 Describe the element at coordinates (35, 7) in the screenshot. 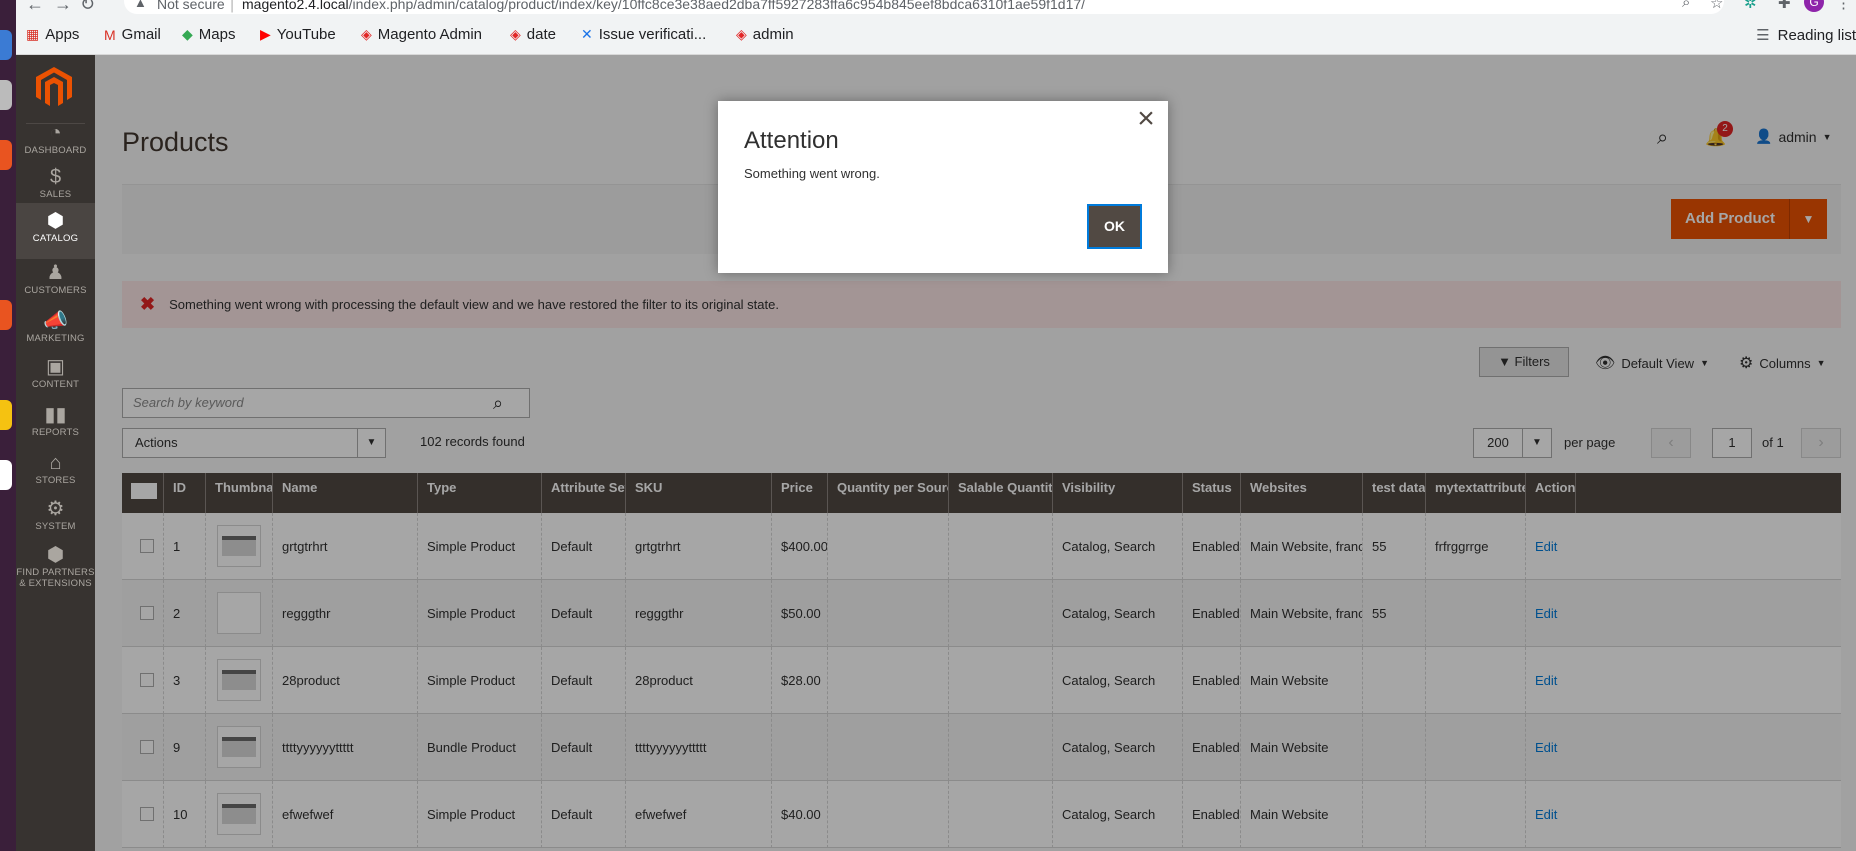

I see `back-icon: ←` at that location.